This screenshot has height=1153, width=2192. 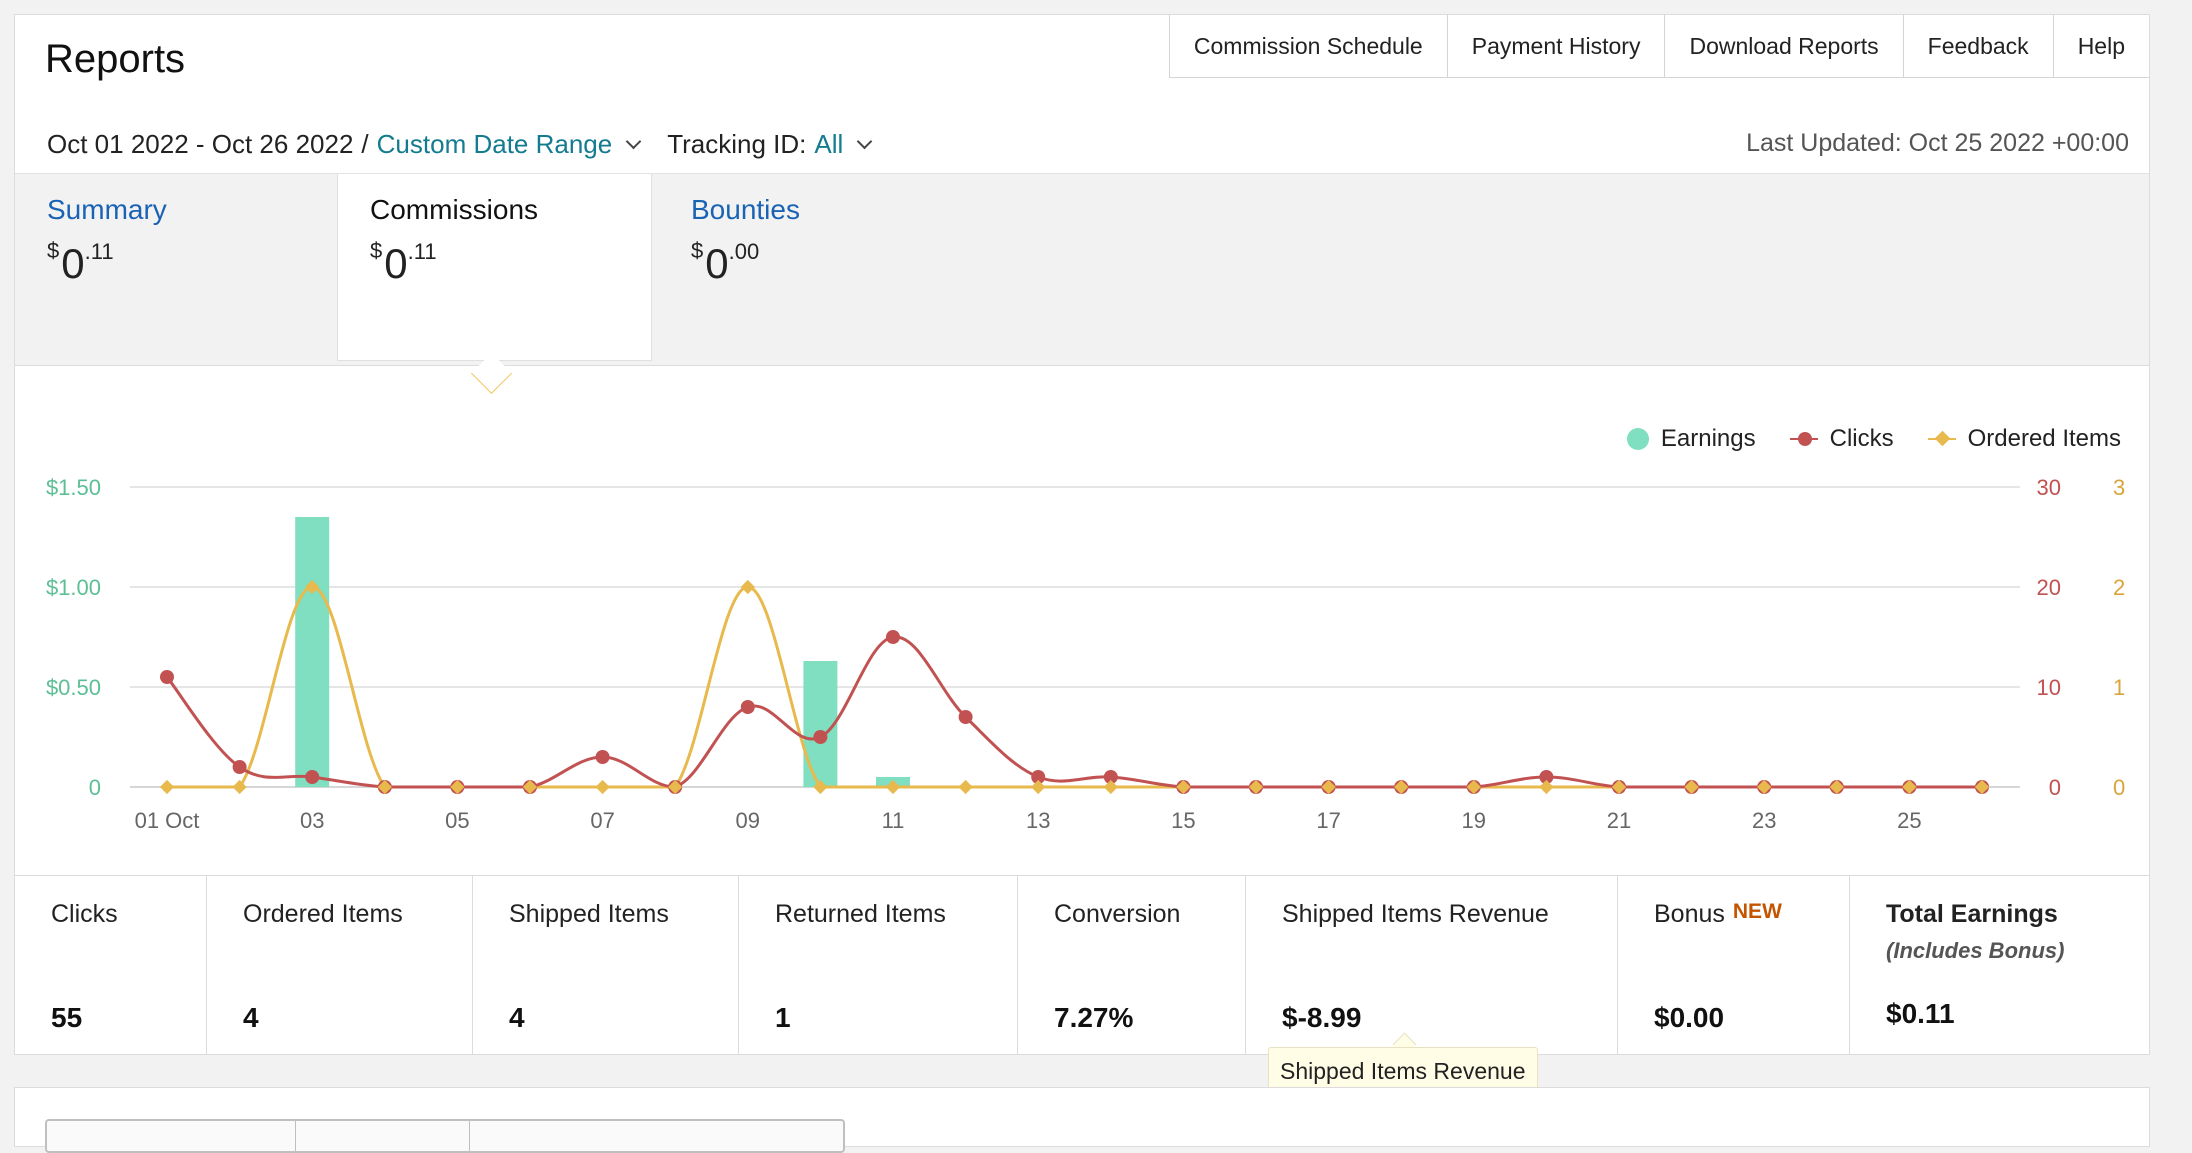 What do you see at coordinates (312, 820) in the screenshot?
I see `x-tick: 03` at bounding box center [312, 820].